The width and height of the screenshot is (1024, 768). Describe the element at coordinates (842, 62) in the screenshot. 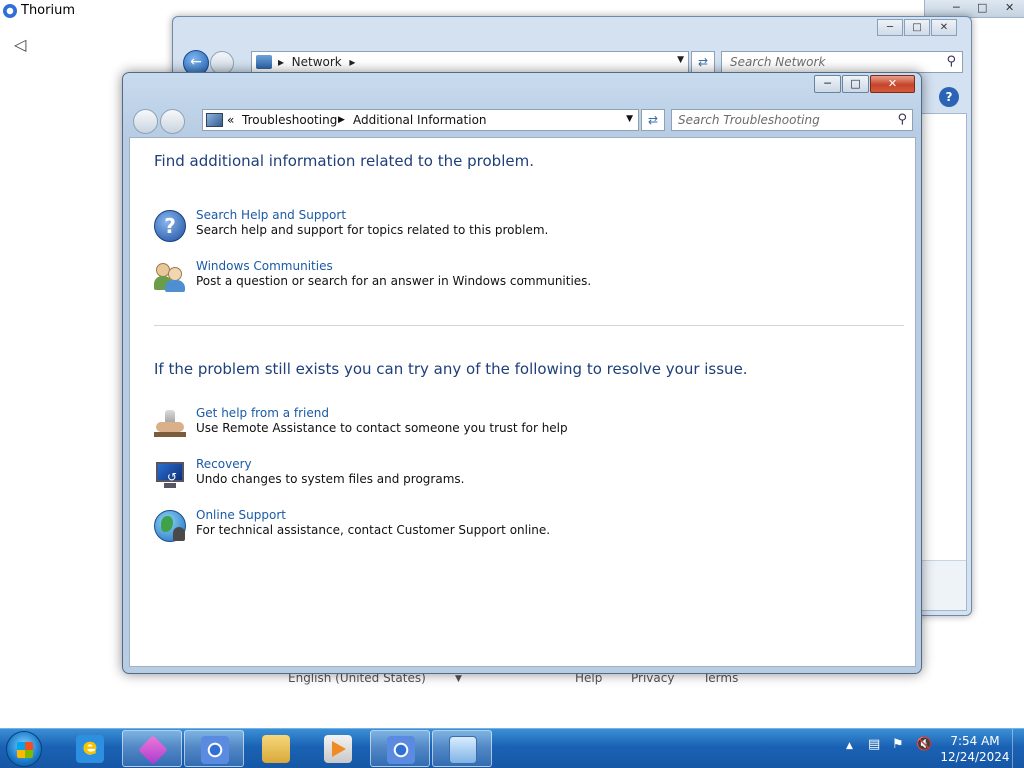

I see `network-search-input: Search Network ⚲` at that location.